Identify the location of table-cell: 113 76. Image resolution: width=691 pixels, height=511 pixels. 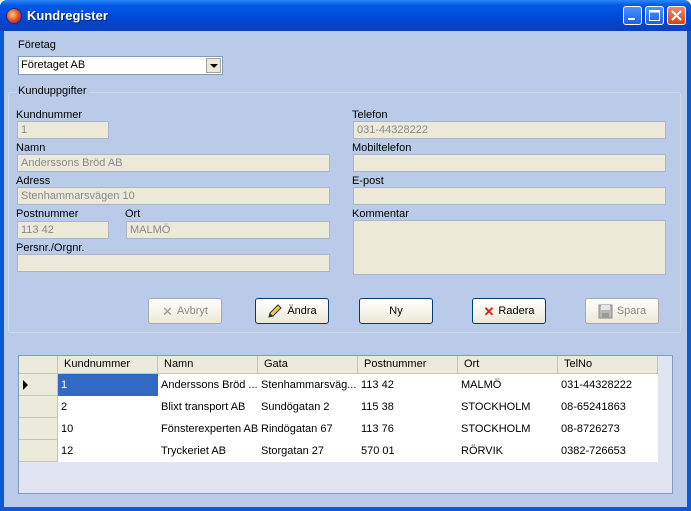
(408, 429).